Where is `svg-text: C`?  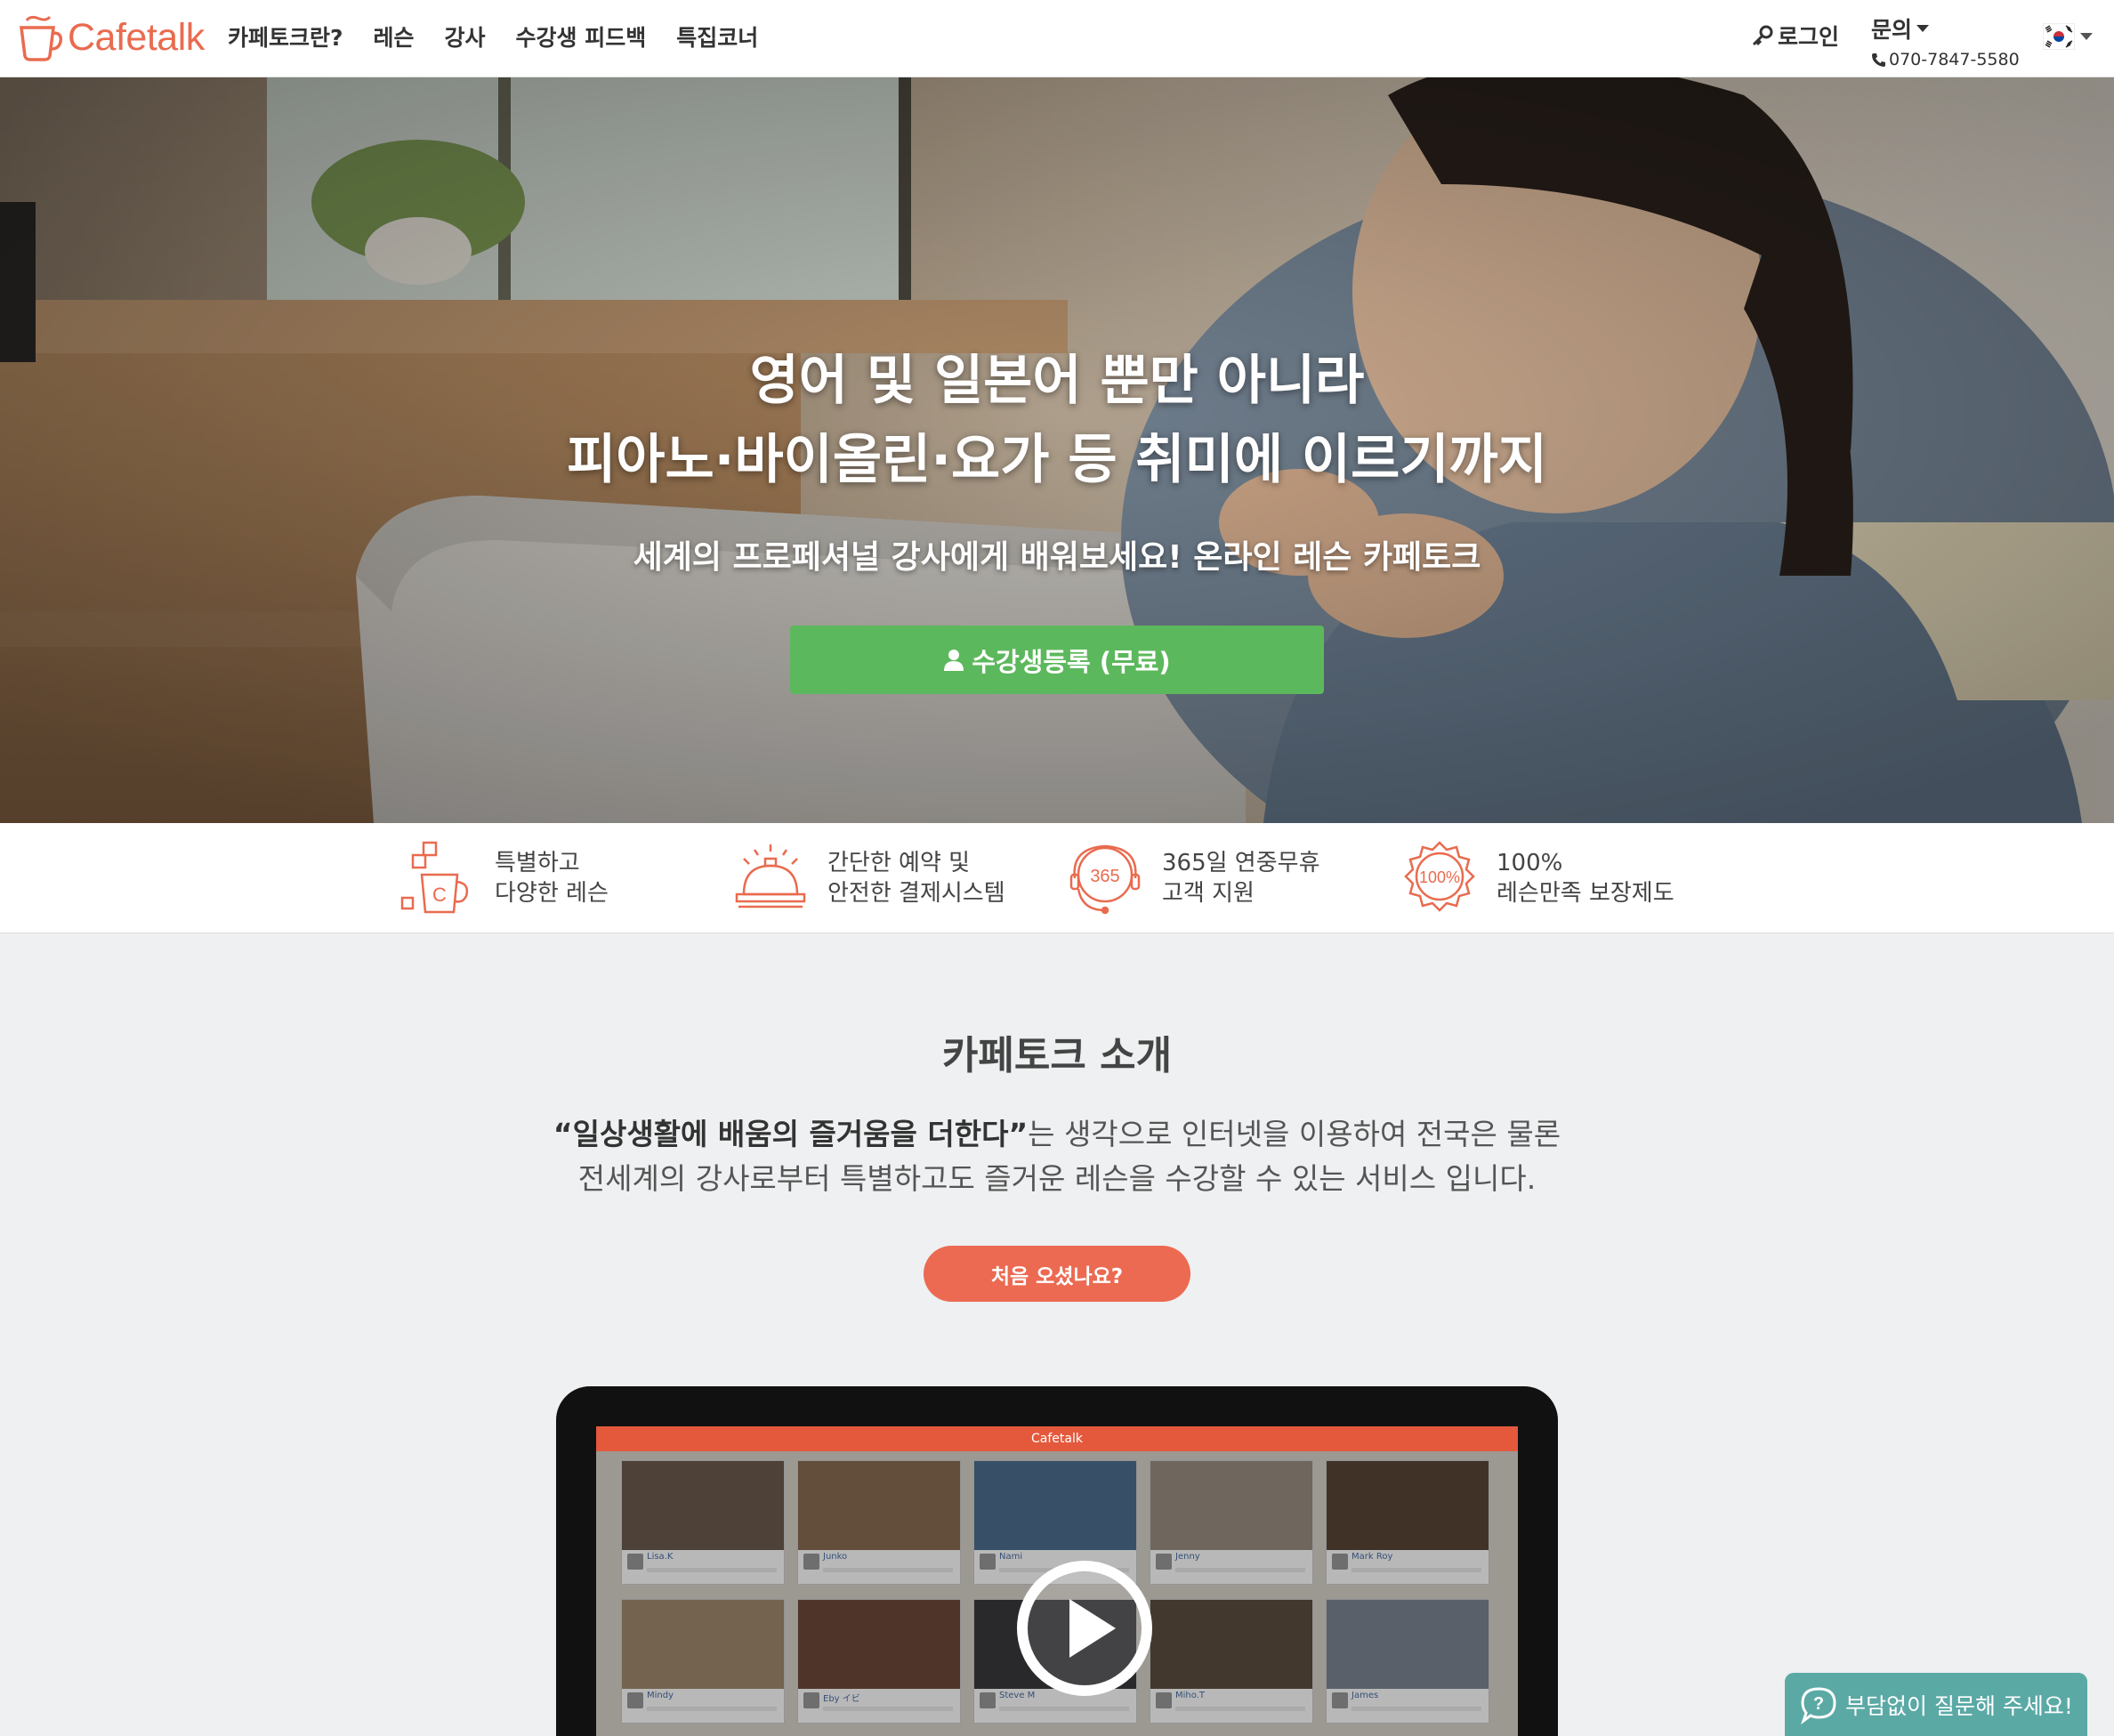 svg-text: C is located at coordinates (439, 895).